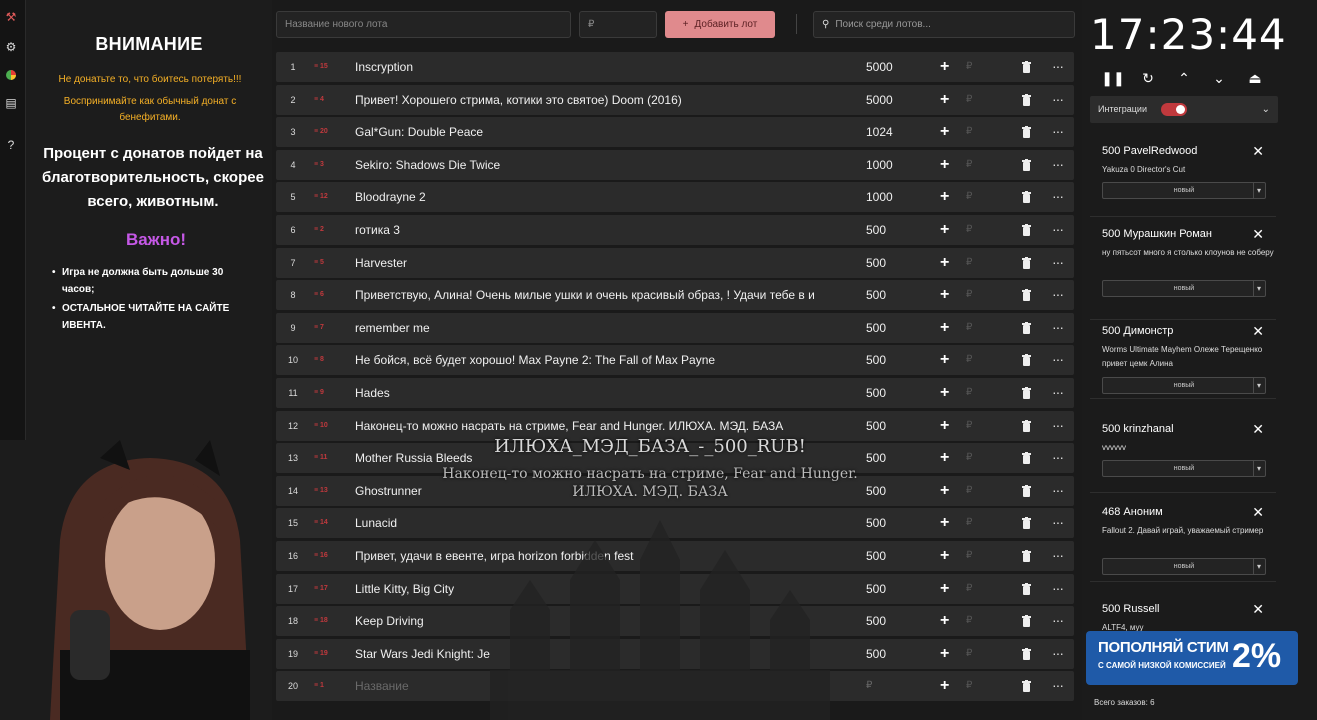 The image size is (1317, 720). What do you see at coordinates (600, 197) in the screenshot?
I see `lot-name: Bloodrayne 2` at bounding box center [600, 197].